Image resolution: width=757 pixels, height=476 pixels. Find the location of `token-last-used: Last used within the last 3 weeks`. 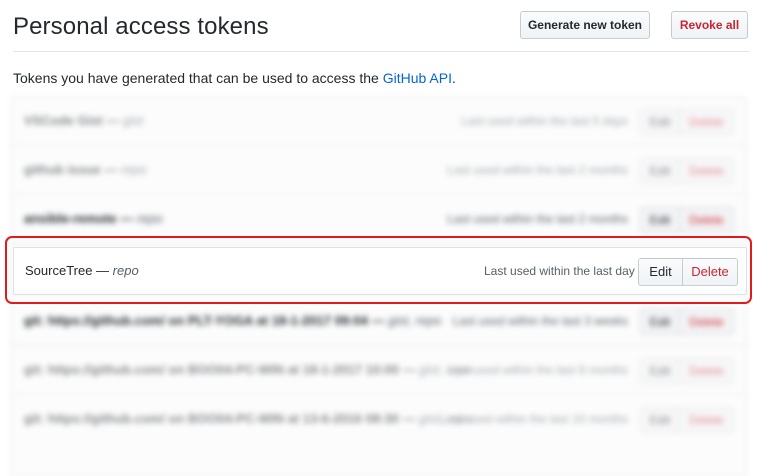

token-last-used: Last used within the last 3 weeks is located at coordinates (540, 321).